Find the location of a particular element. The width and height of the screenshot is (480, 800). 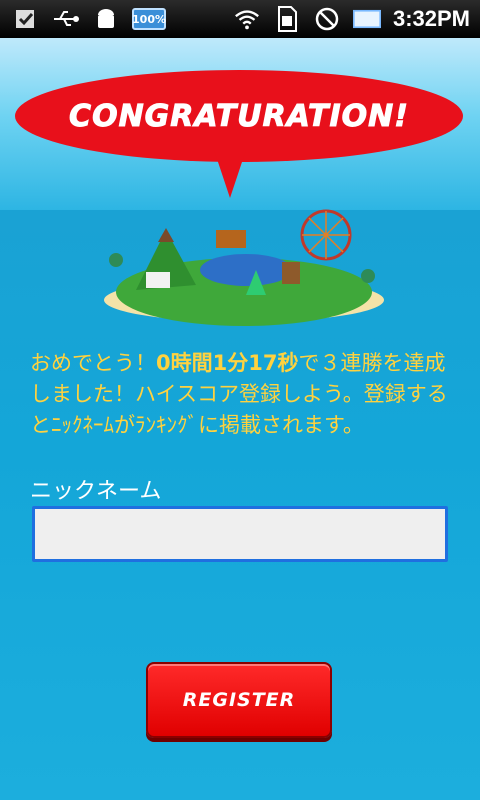

wifi-icon is located at coordinates (247, 19).